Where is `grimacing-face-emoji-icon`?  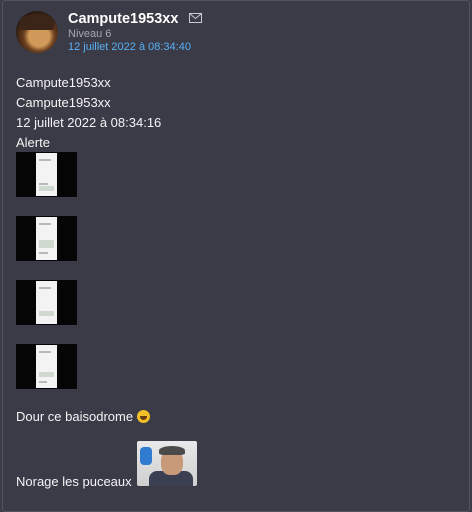
grimacing-face-emoji-icon is located at coordinates (144, 416).